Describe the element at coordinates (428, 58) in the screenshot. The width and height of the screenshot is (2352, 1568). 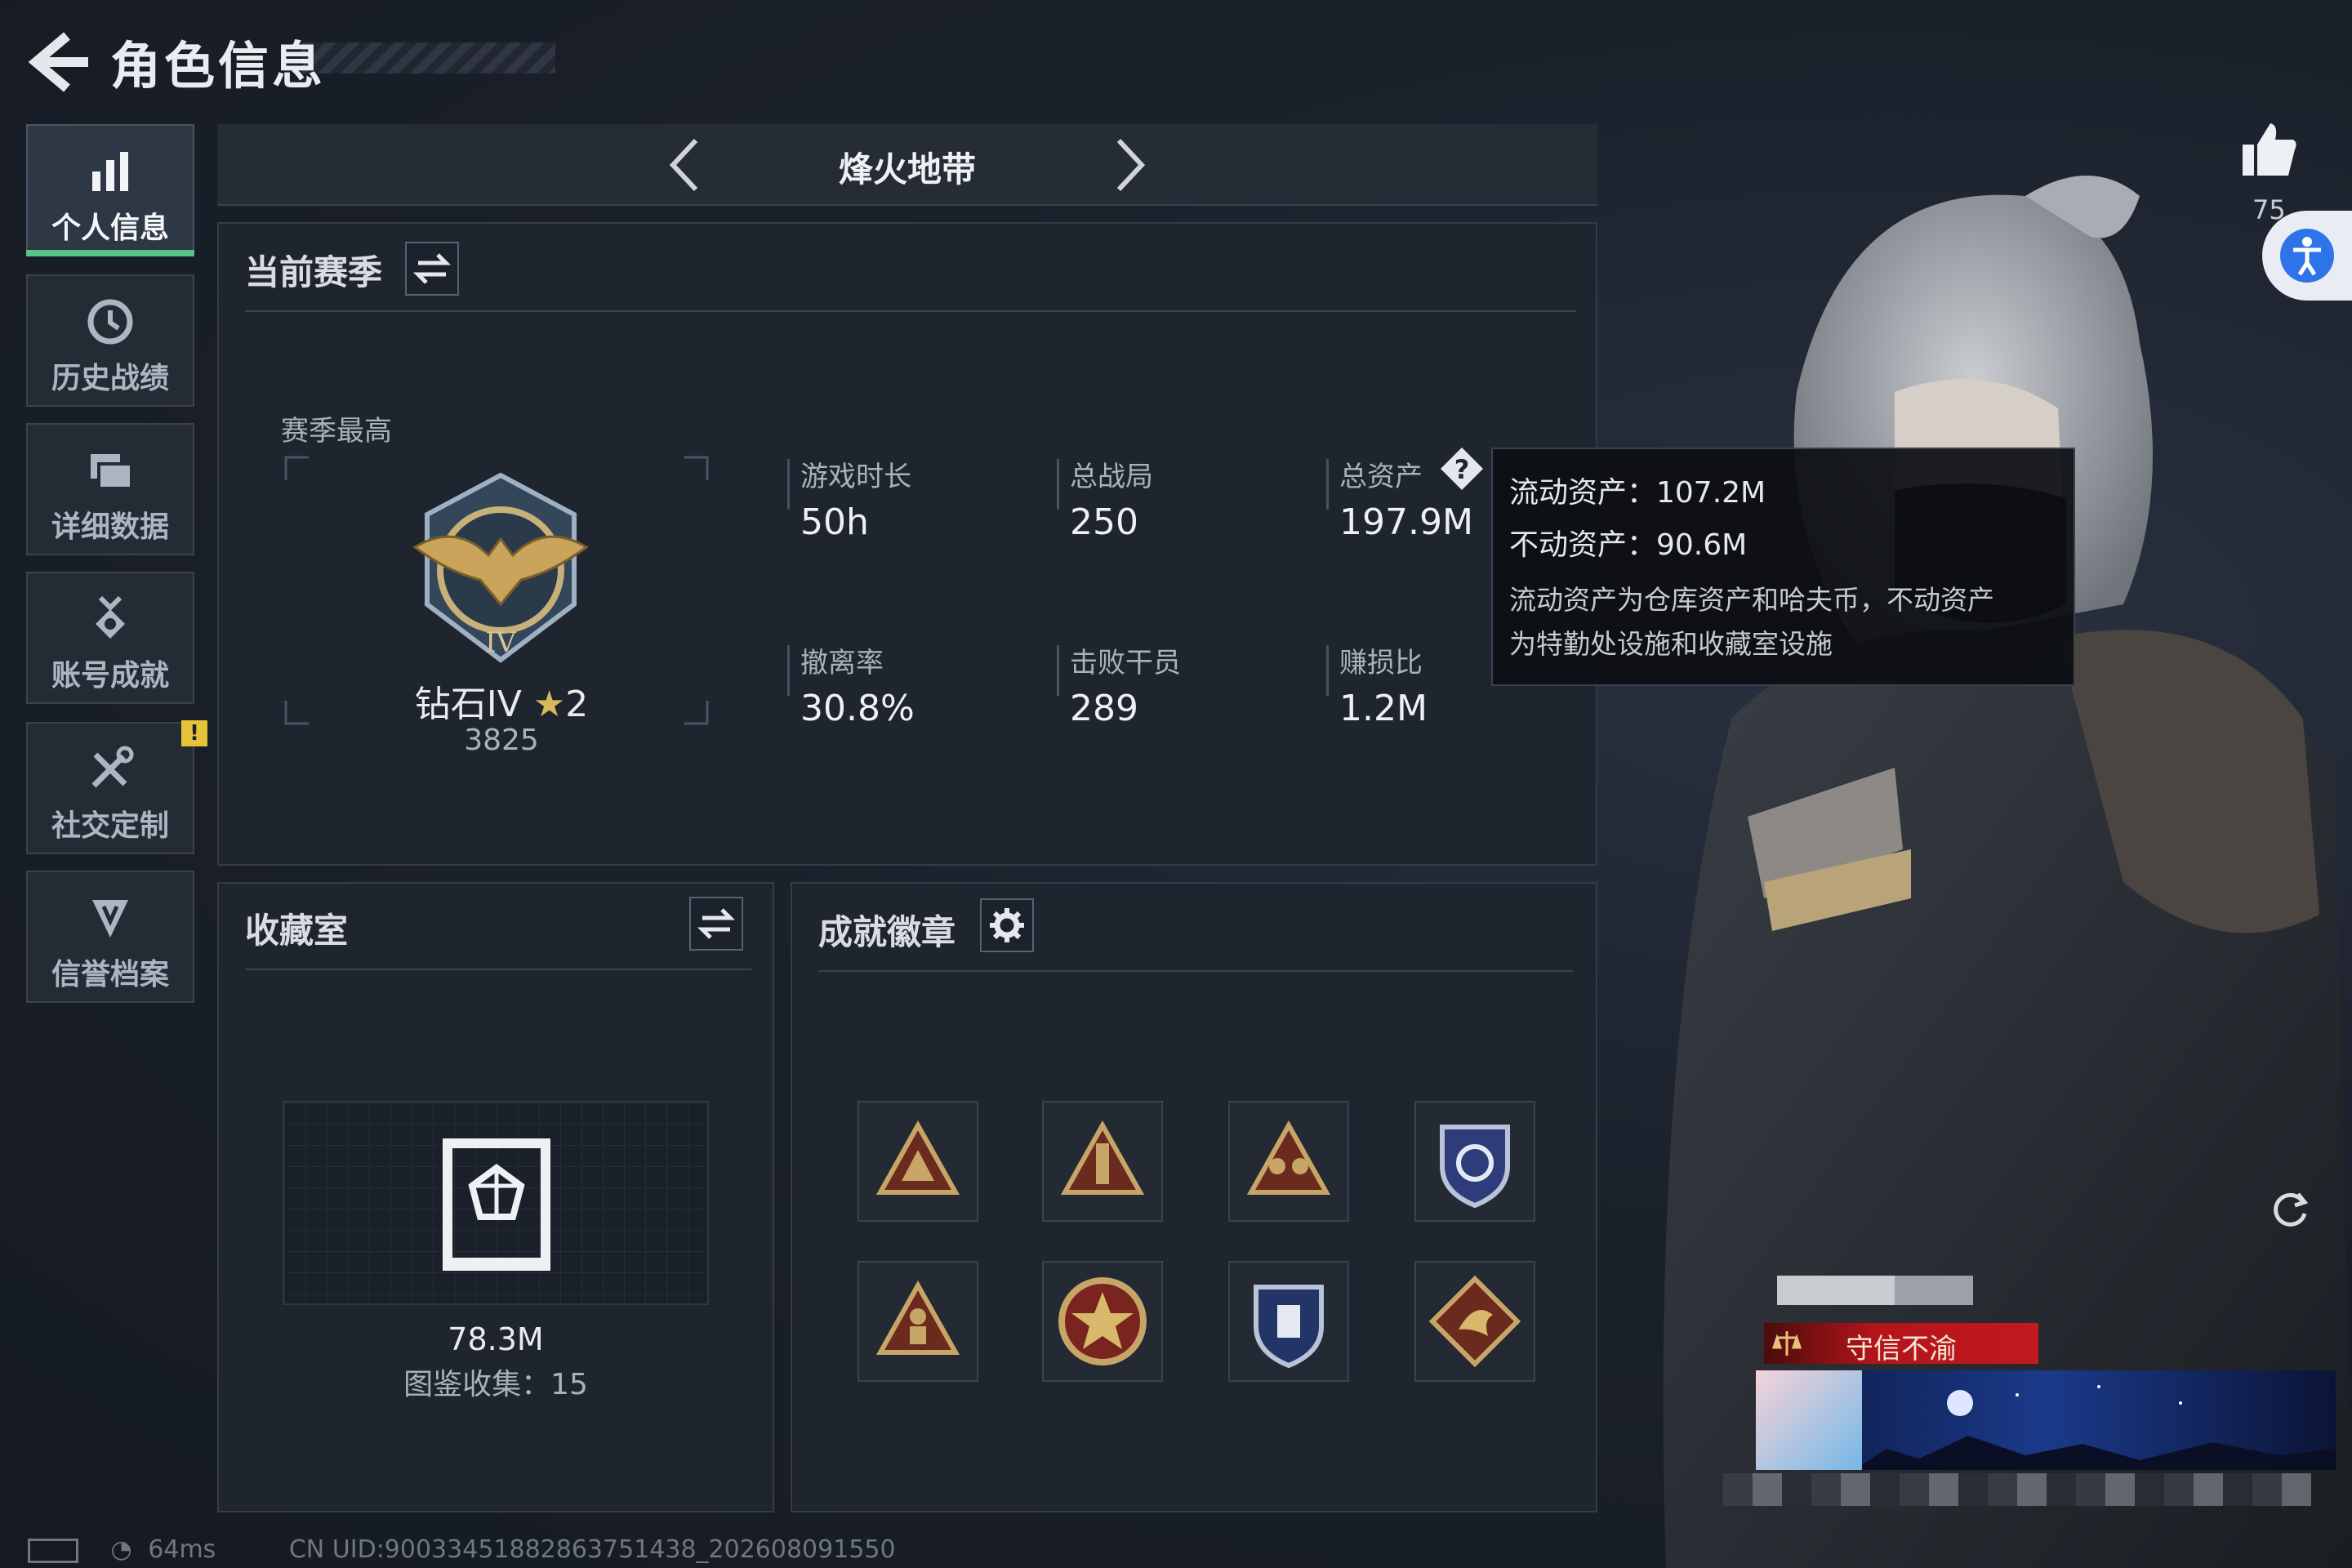
I see `title-decoration` at that location.